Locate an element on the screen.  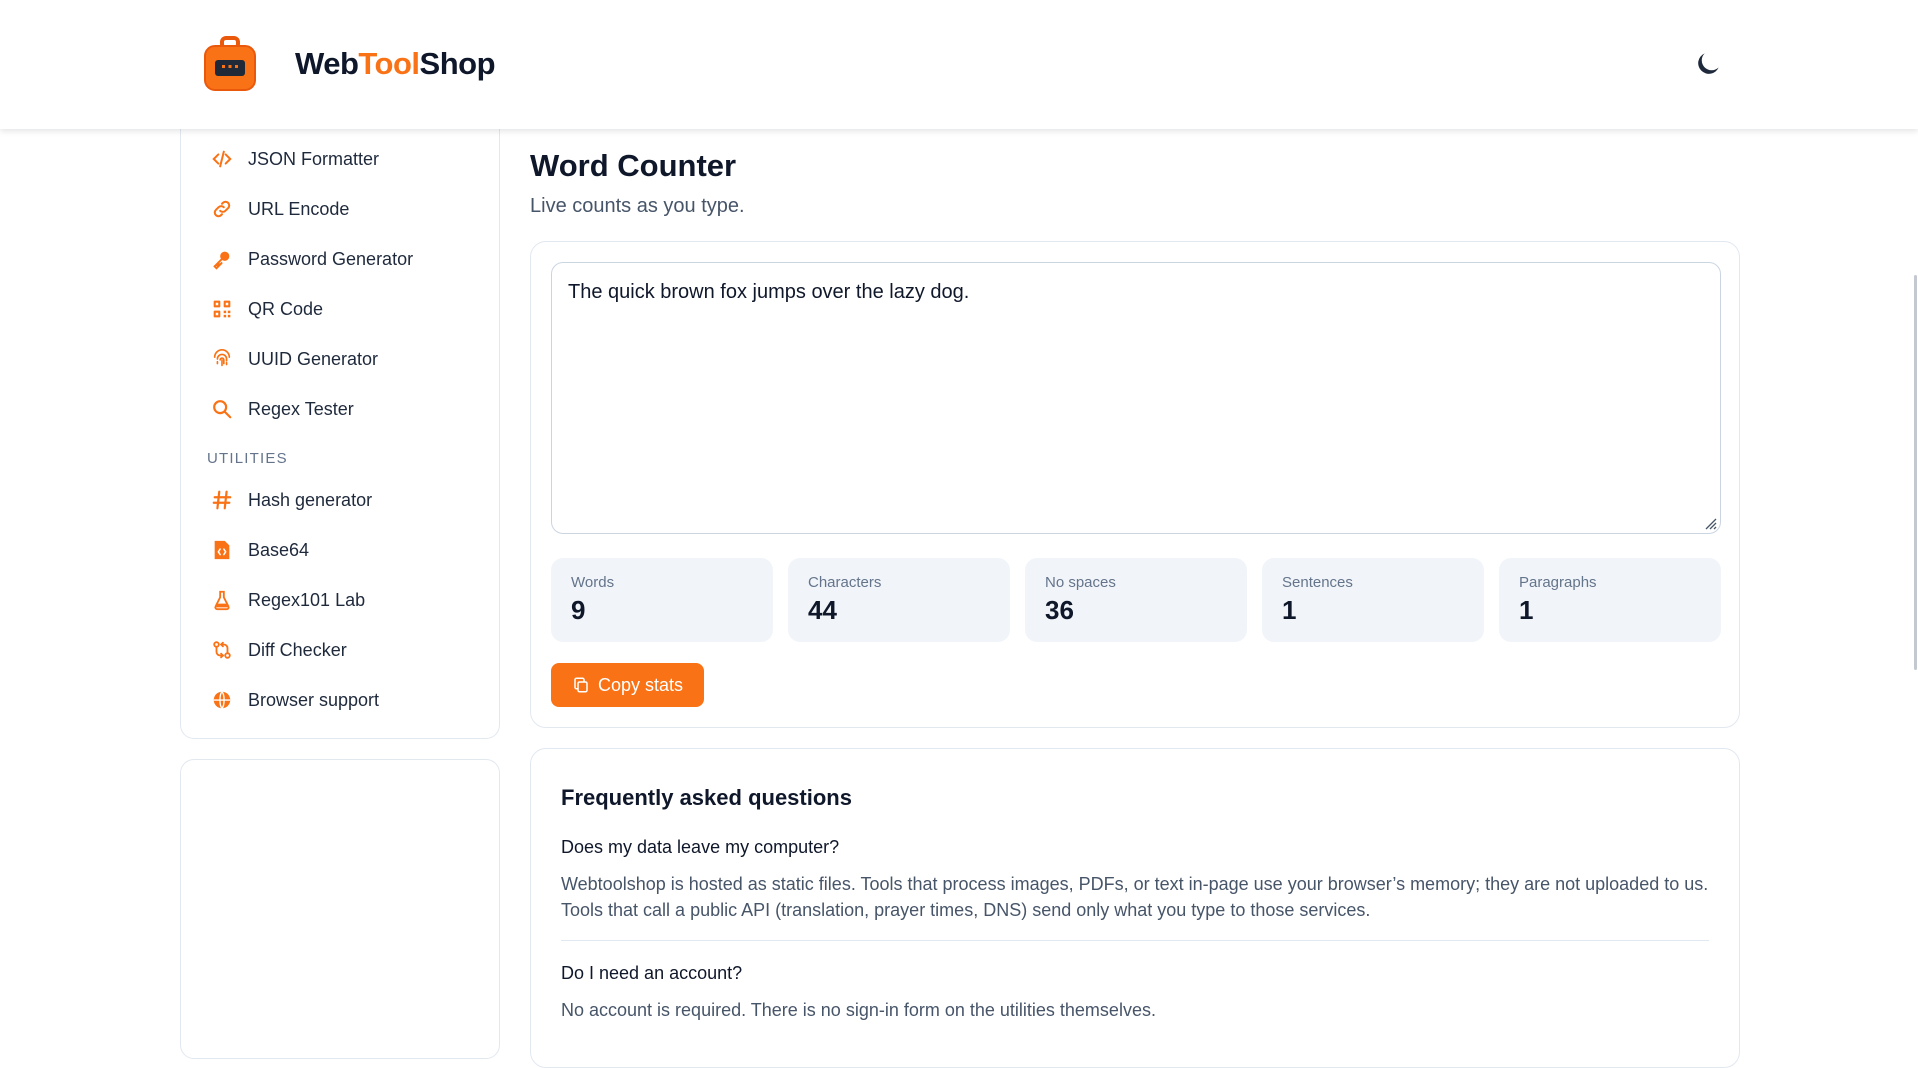
stat-value: 9 is located at coordinates (578, 610).